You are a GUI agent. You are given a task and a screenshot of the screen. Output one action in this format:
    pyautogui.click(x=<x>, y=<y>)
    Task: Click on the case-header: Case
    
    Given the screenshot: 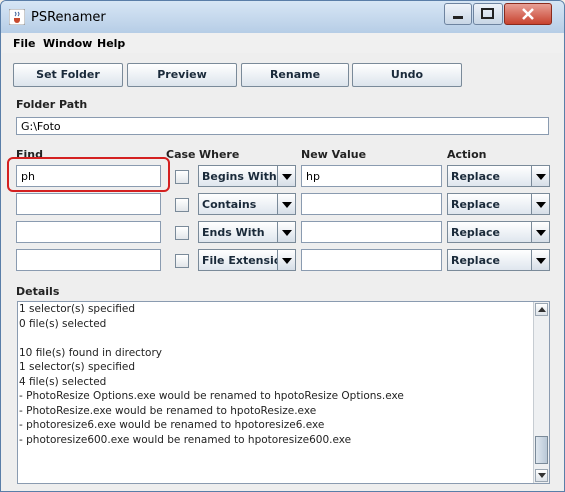 What is the action you would take?
    pyautogui.click(x=181, y=154)
    